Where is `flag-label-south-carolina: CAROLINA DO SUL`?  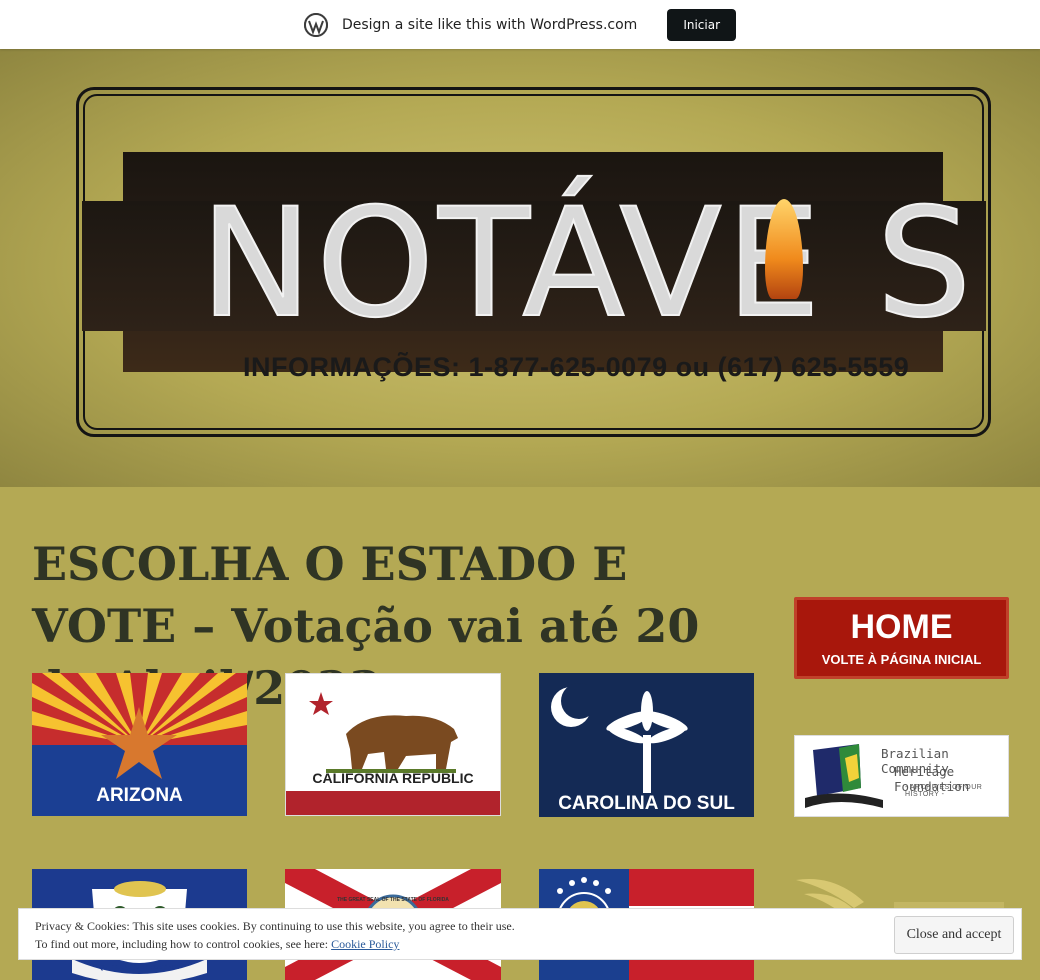
flag-label-south-carolina: CAROLINA DO SUL is located at coordinates (646, 803).